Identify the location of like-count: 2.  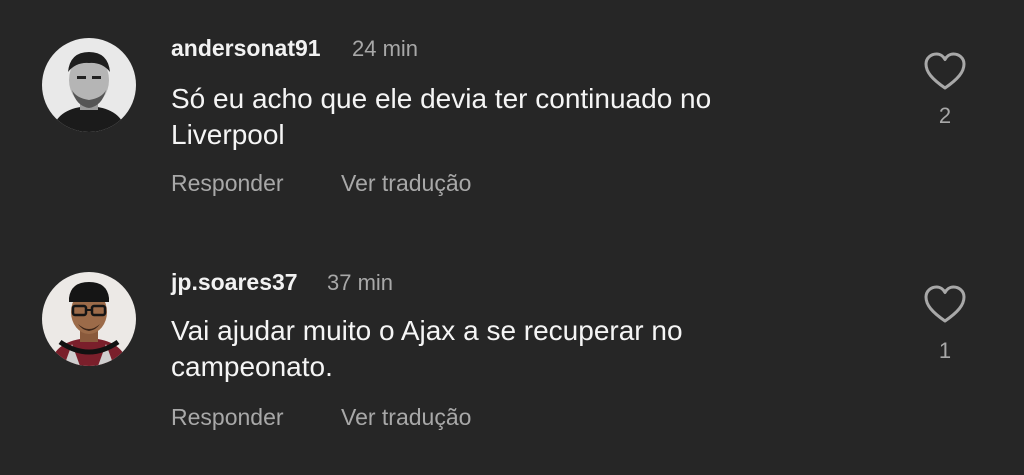
(945, 115).